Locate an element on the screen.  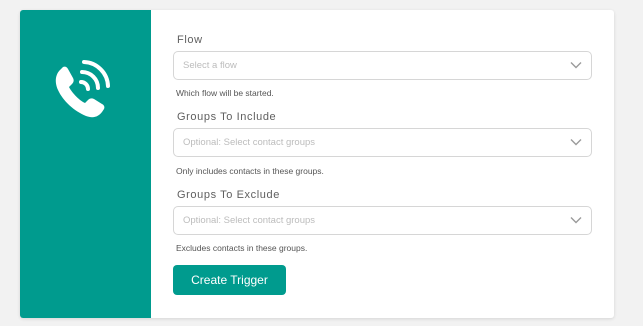
groups-include-placeholder: Optional: Select contact groups is located at coordinates (249, 142).